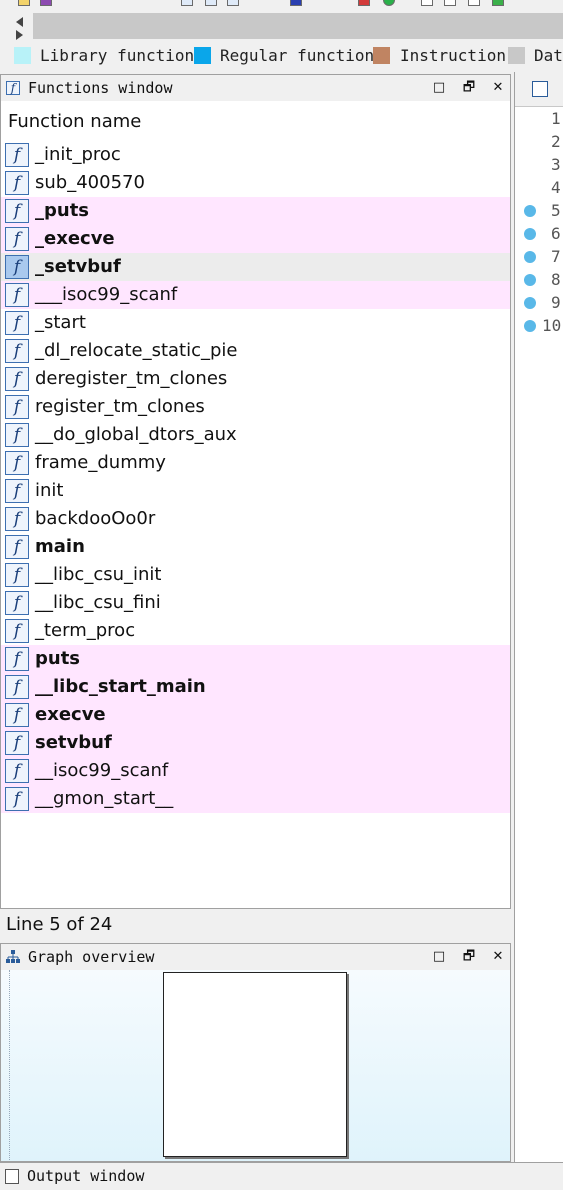 The width and height of the screenshot is (563, 1200). I want to click on line-number: 9, so click(556, 302).